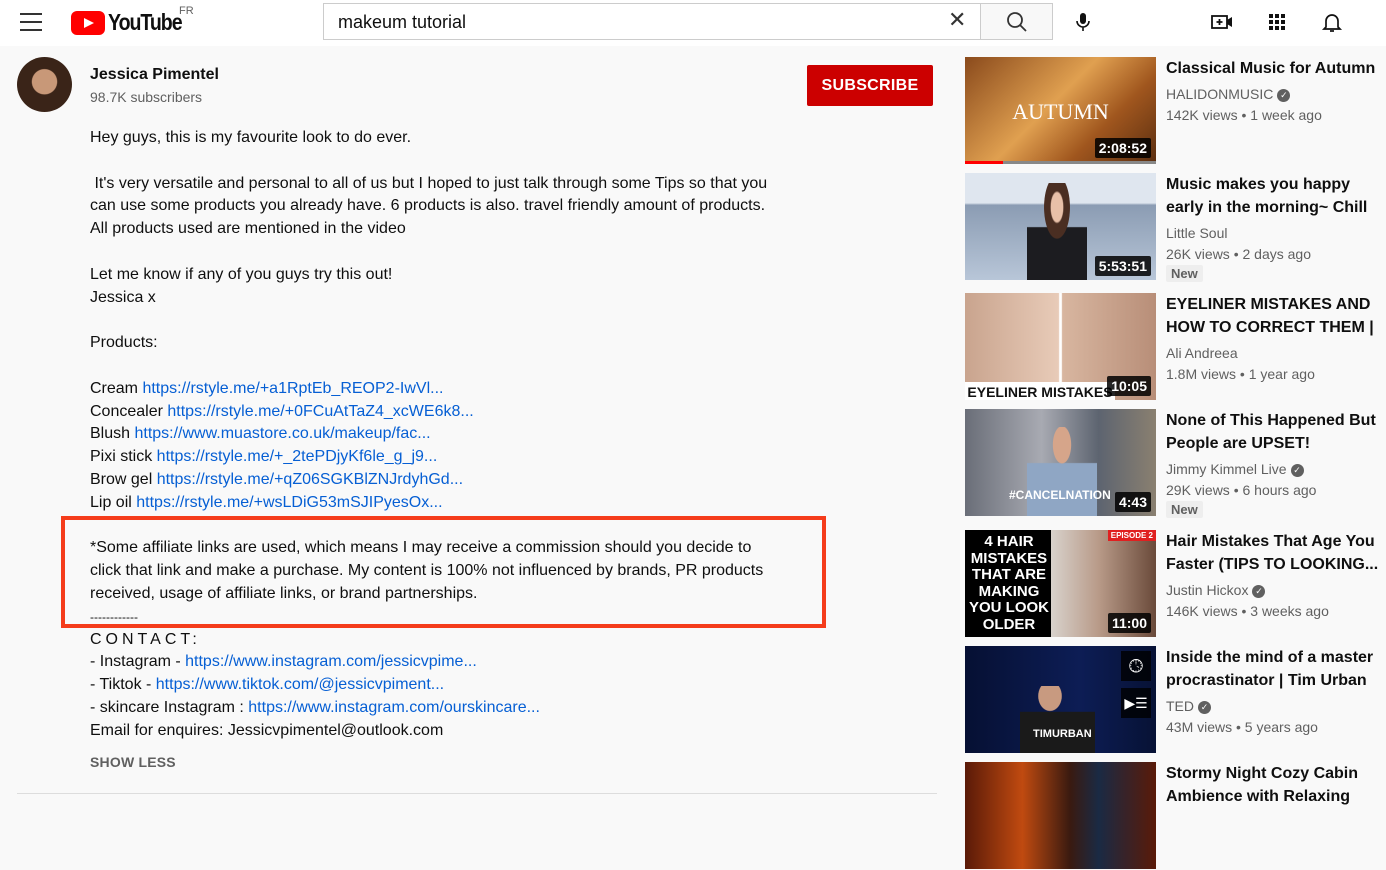 The height and width of the screenshot is (870, 1386). I want to click on search-icon, so click(1017, 22).